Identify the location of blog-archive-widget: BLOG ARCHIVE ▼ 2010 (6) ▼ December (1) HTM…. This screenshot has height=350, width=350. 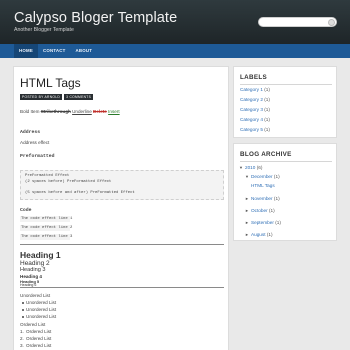
(285, 192).